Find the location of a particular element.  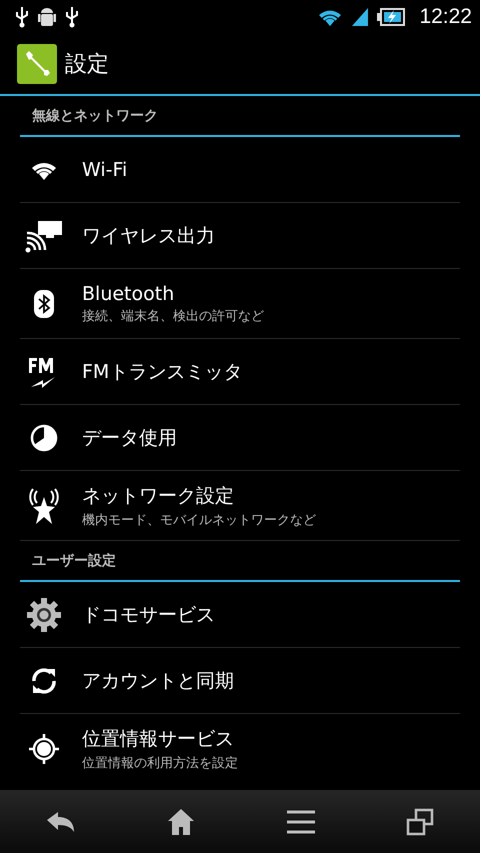

item-title: Wi-Fi is located at coordinates (105, 169).